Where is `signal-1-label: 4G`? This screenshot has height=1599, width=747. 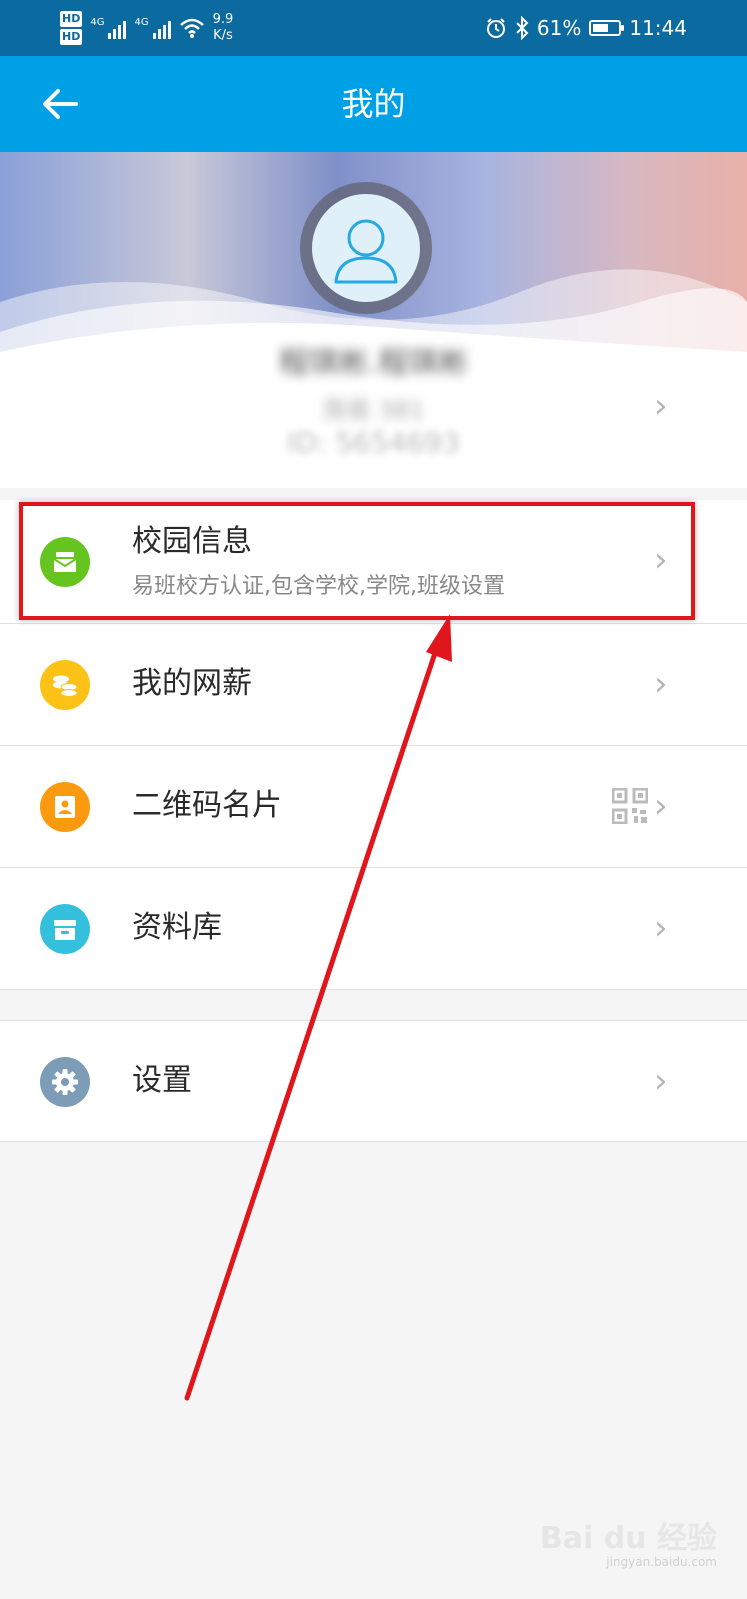
signal-1-label: 4G is located at coordinates (97, 22).